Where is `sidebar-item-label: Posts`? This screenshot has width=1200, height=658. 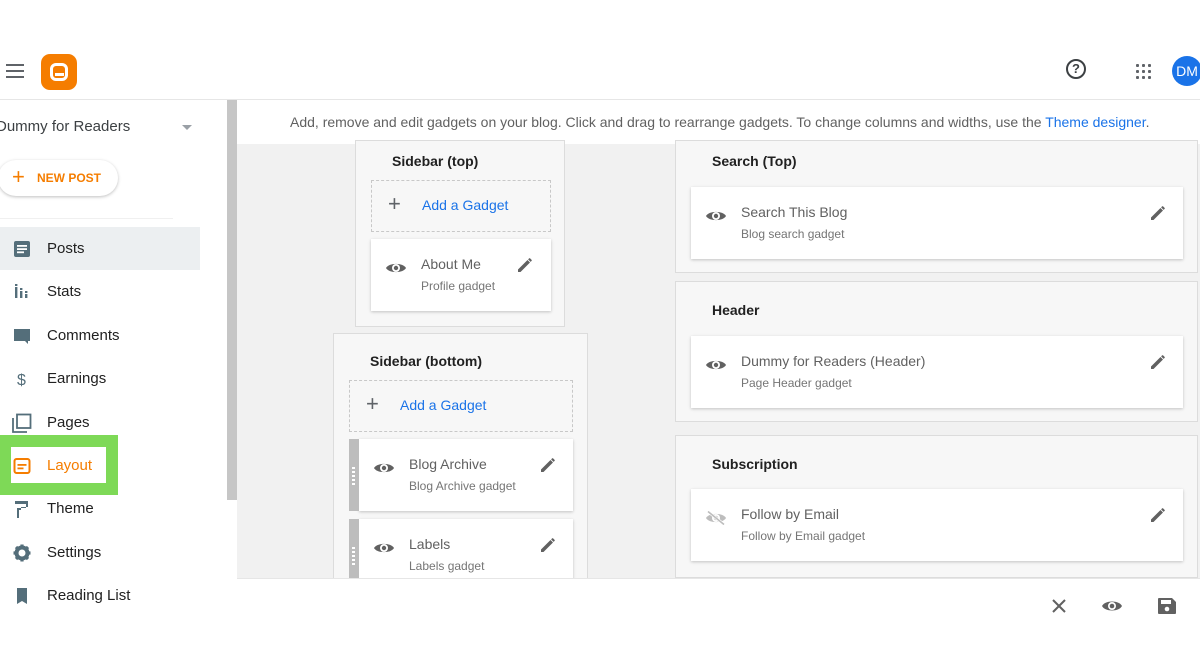
sidebar-item-label: Posts is located at coordinates (66, 248).